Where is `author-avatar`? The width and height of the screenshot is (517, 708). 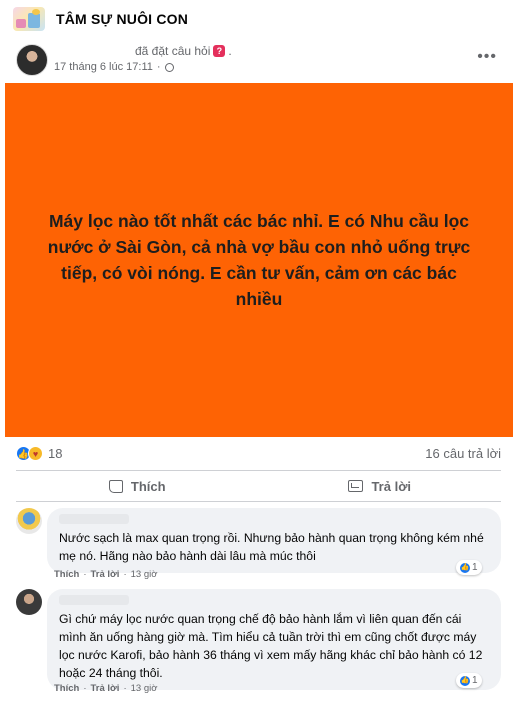
author-avatar is located at coordinates (32, 60).